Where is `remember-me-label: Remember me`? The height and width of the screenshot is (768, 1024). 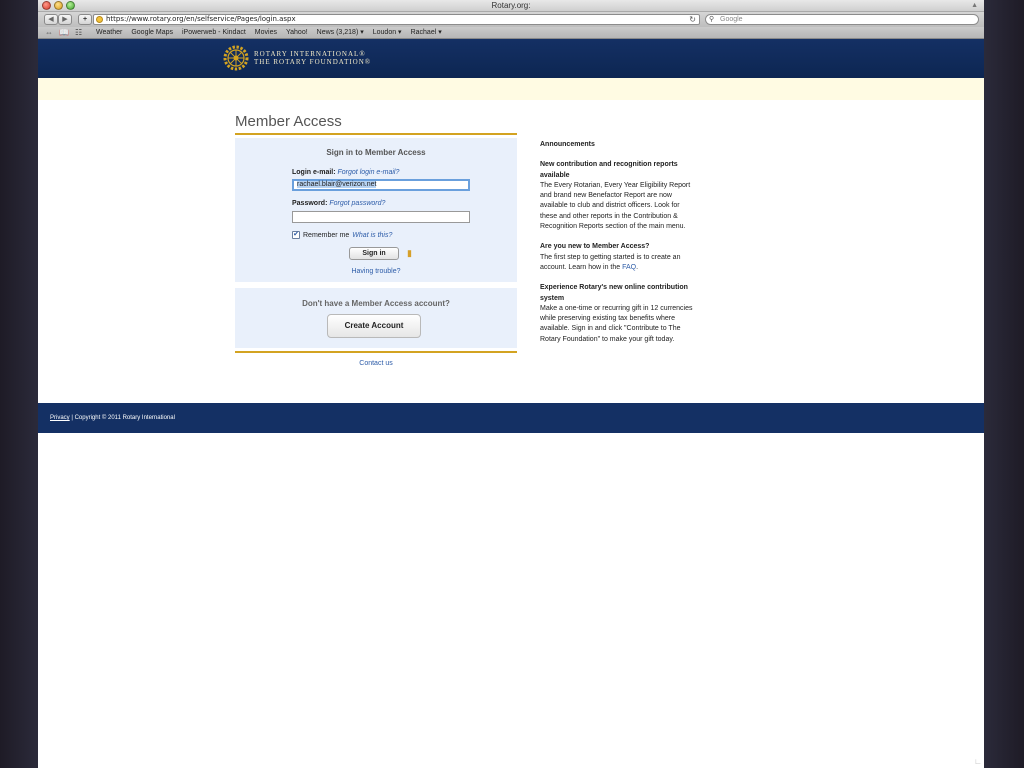
remember-me-label: Remember me is located at coordinates (326, 235).